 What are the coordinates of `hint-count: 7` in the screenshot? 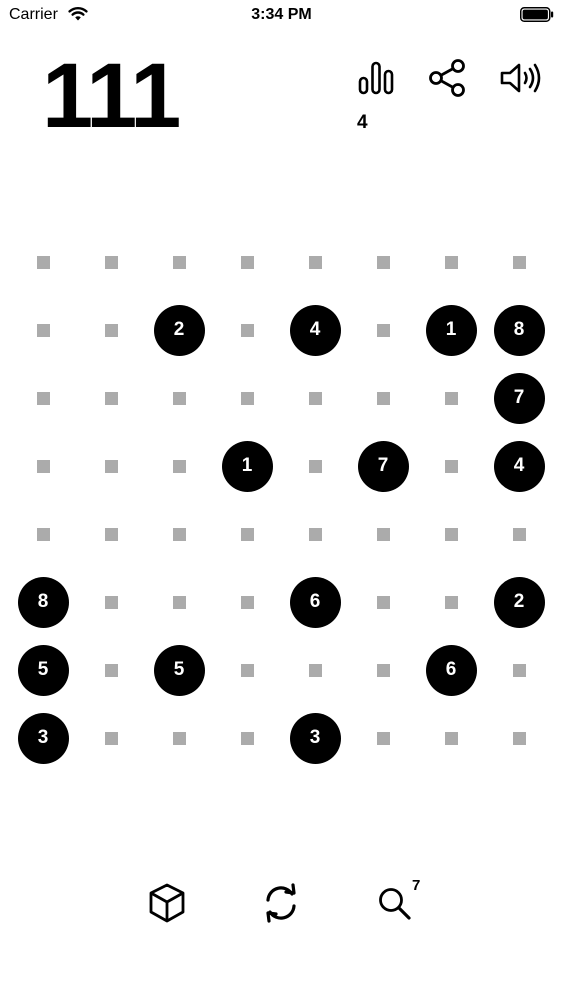 It's located at (416, 885).